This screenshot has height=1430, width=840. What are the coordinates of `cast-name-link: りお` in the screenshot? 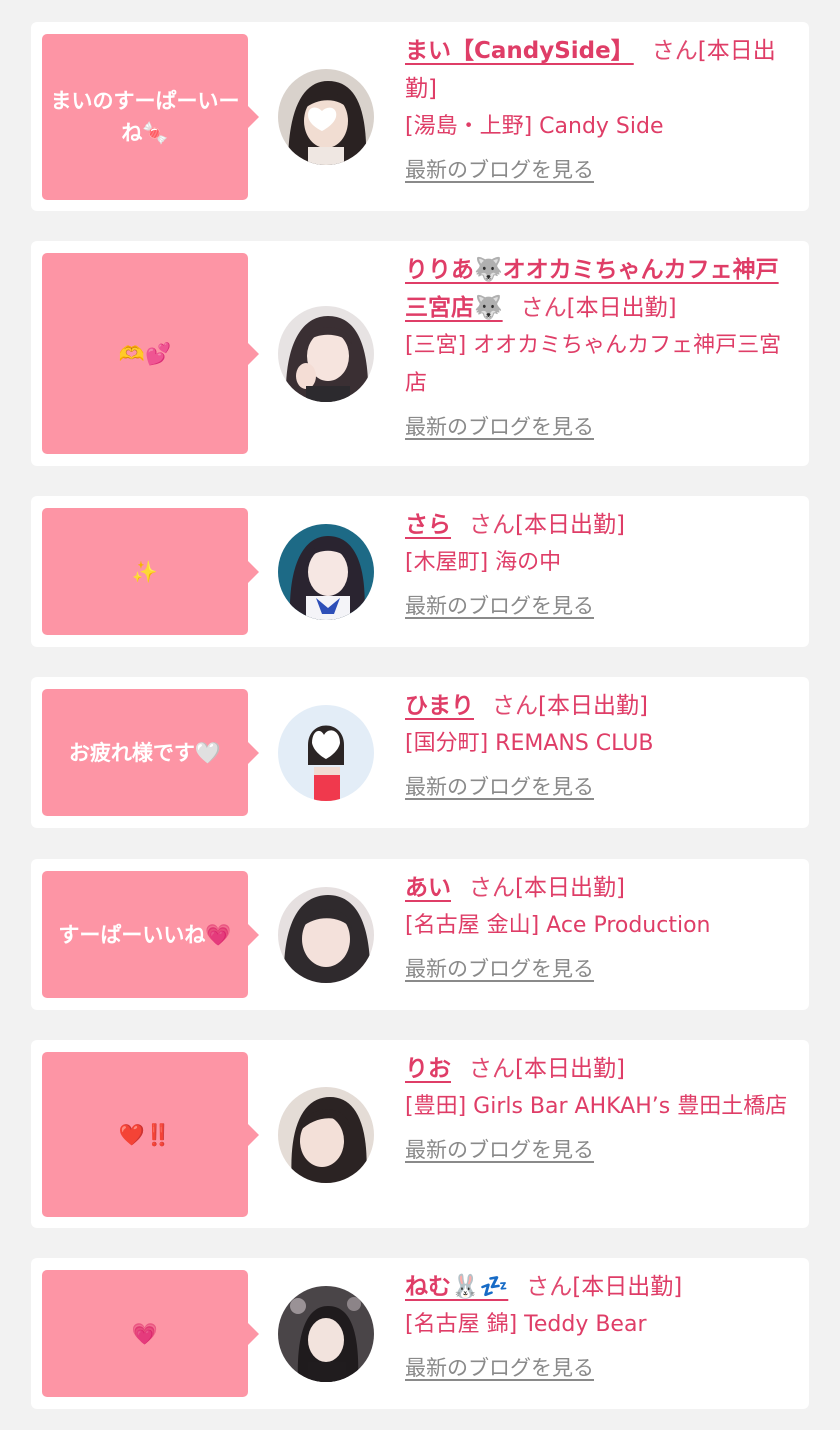 It's located at (428, 1069).